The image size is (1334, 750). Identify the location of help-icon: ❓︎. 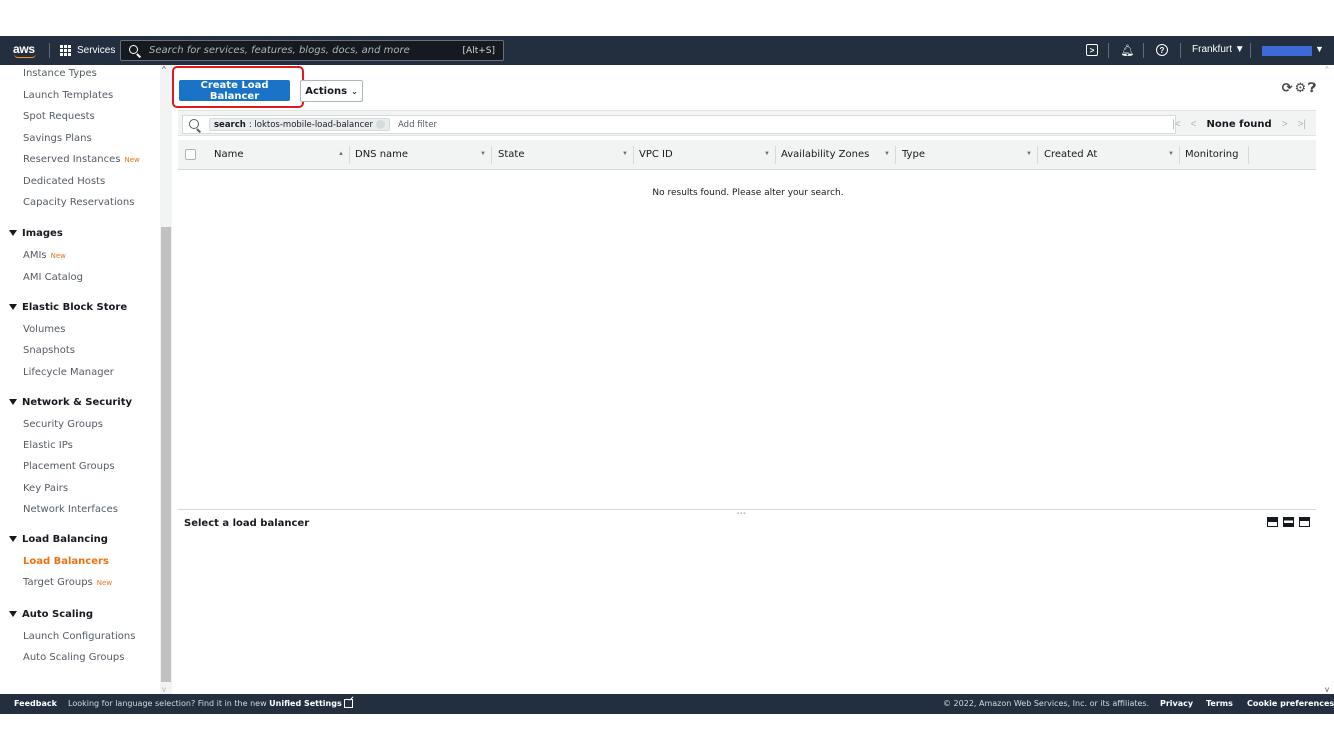
(1312, 88).